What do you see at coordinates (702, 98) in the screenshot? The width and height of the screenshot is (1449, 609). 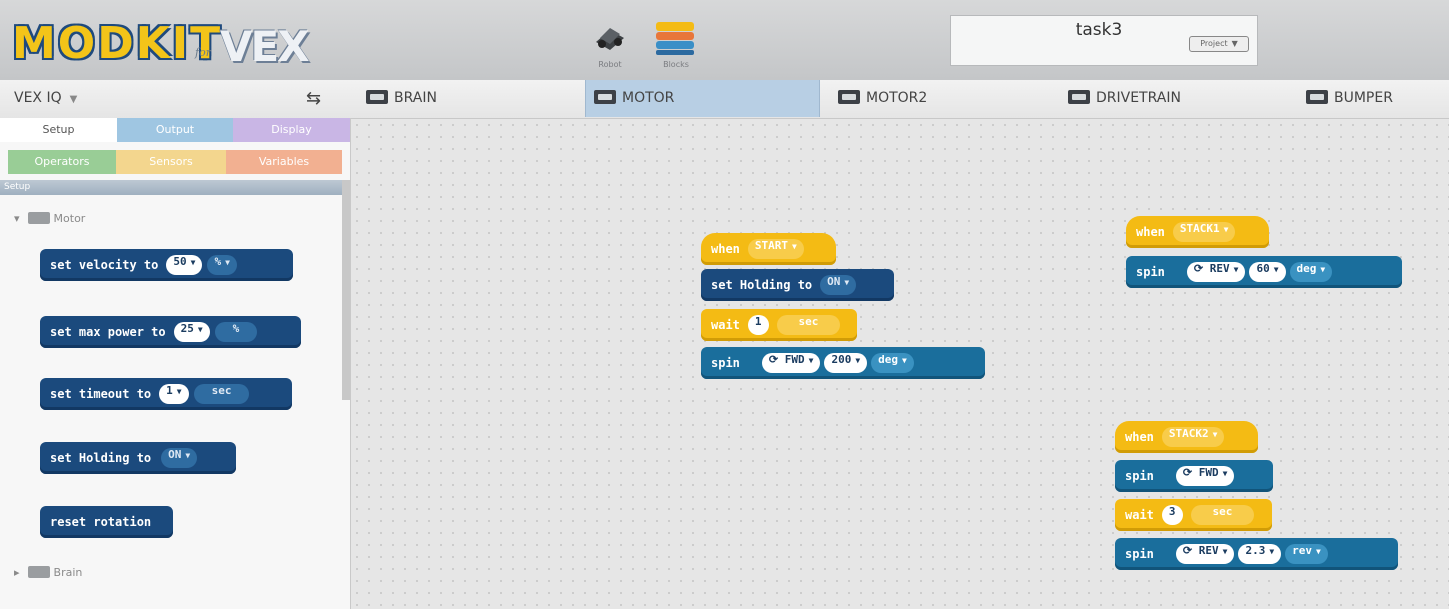 I see `tab-motor: MOTOR` at bounding box center [702, 98].